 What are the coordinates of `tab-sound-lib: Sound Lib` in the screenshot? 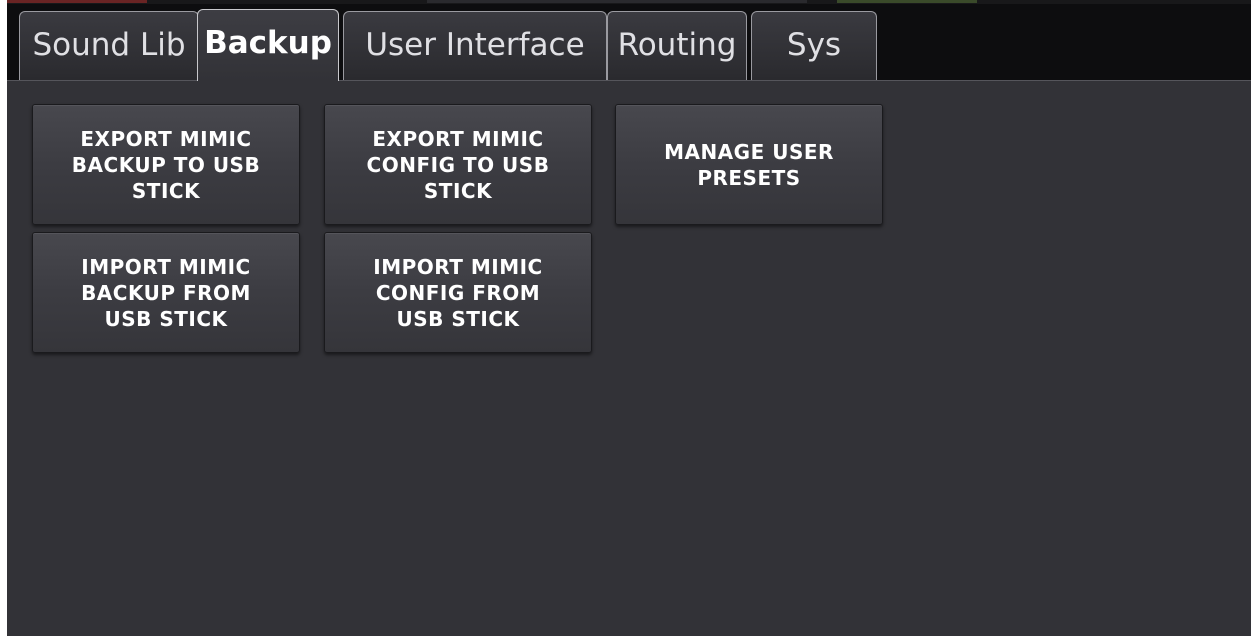 It's located at (109, 45).